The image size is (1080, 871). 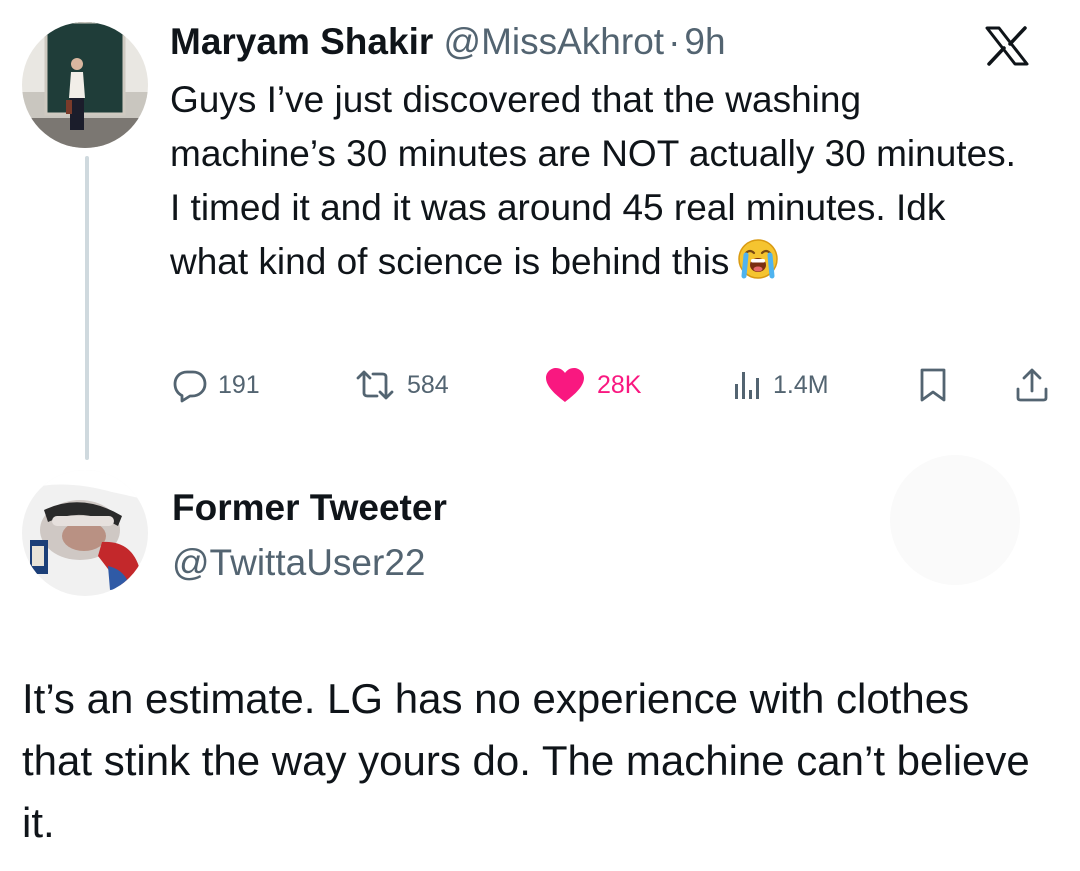 What do you see at coordinates (747, 385) in the screenshot?
I see `bar-chart-icon` at bounding box center [747, 385].